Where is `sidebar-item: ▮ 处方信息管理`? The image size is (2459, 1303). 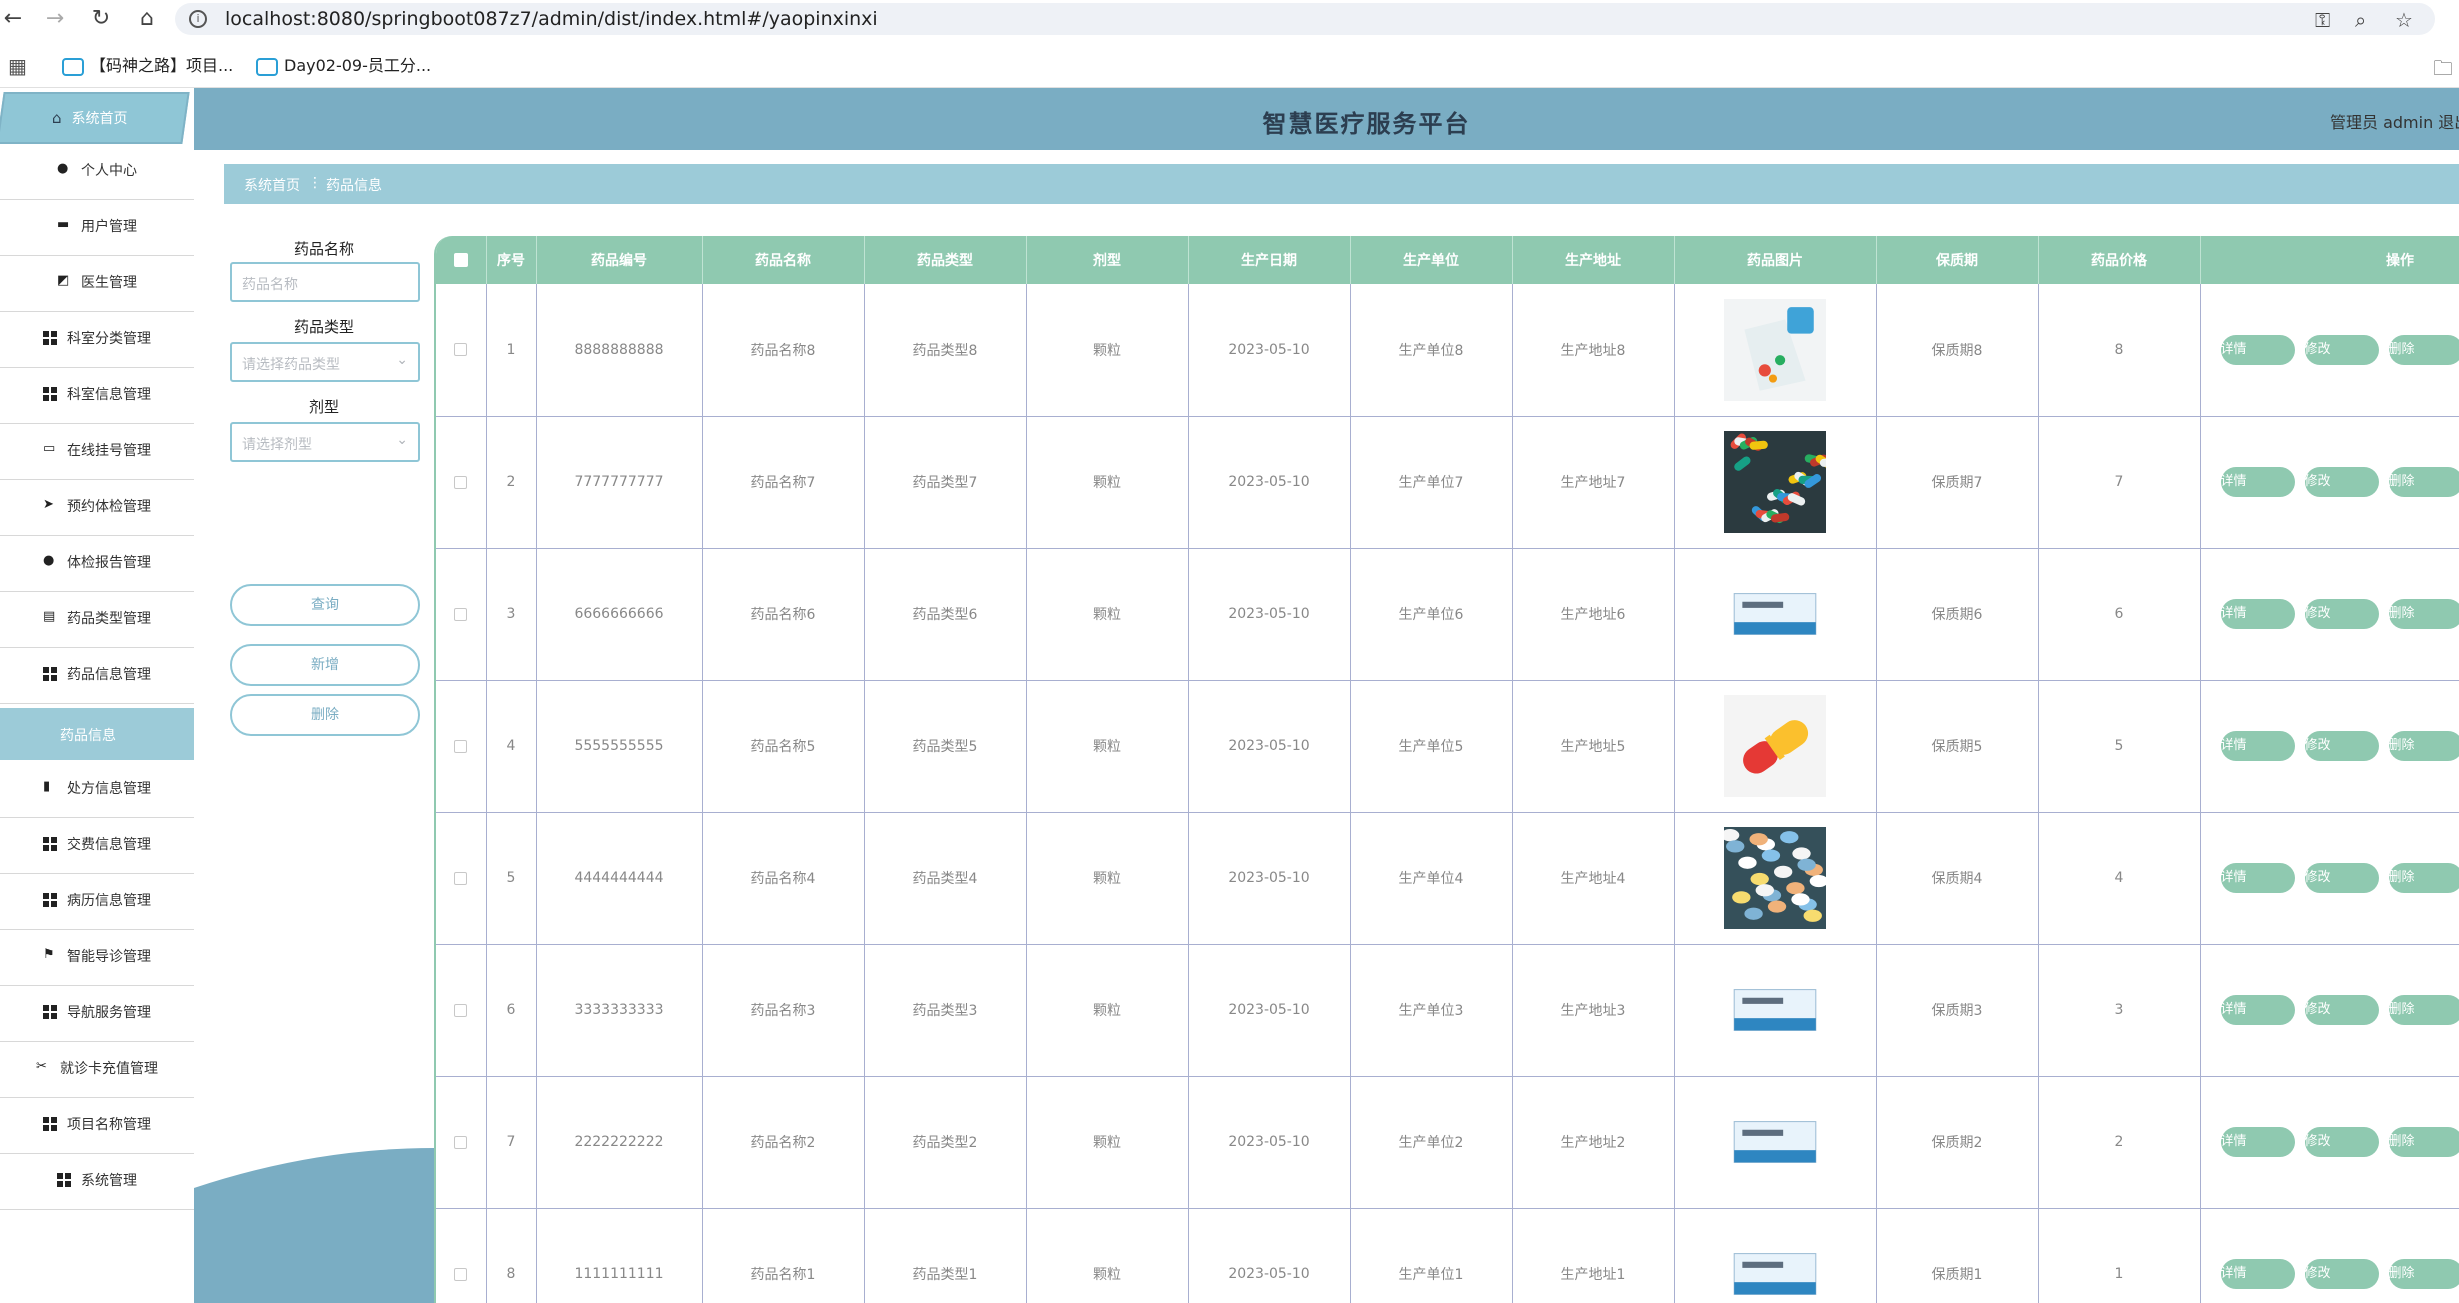
sidebar-item: ▮ 处方信息管理 is located at coordinates (97, 790).